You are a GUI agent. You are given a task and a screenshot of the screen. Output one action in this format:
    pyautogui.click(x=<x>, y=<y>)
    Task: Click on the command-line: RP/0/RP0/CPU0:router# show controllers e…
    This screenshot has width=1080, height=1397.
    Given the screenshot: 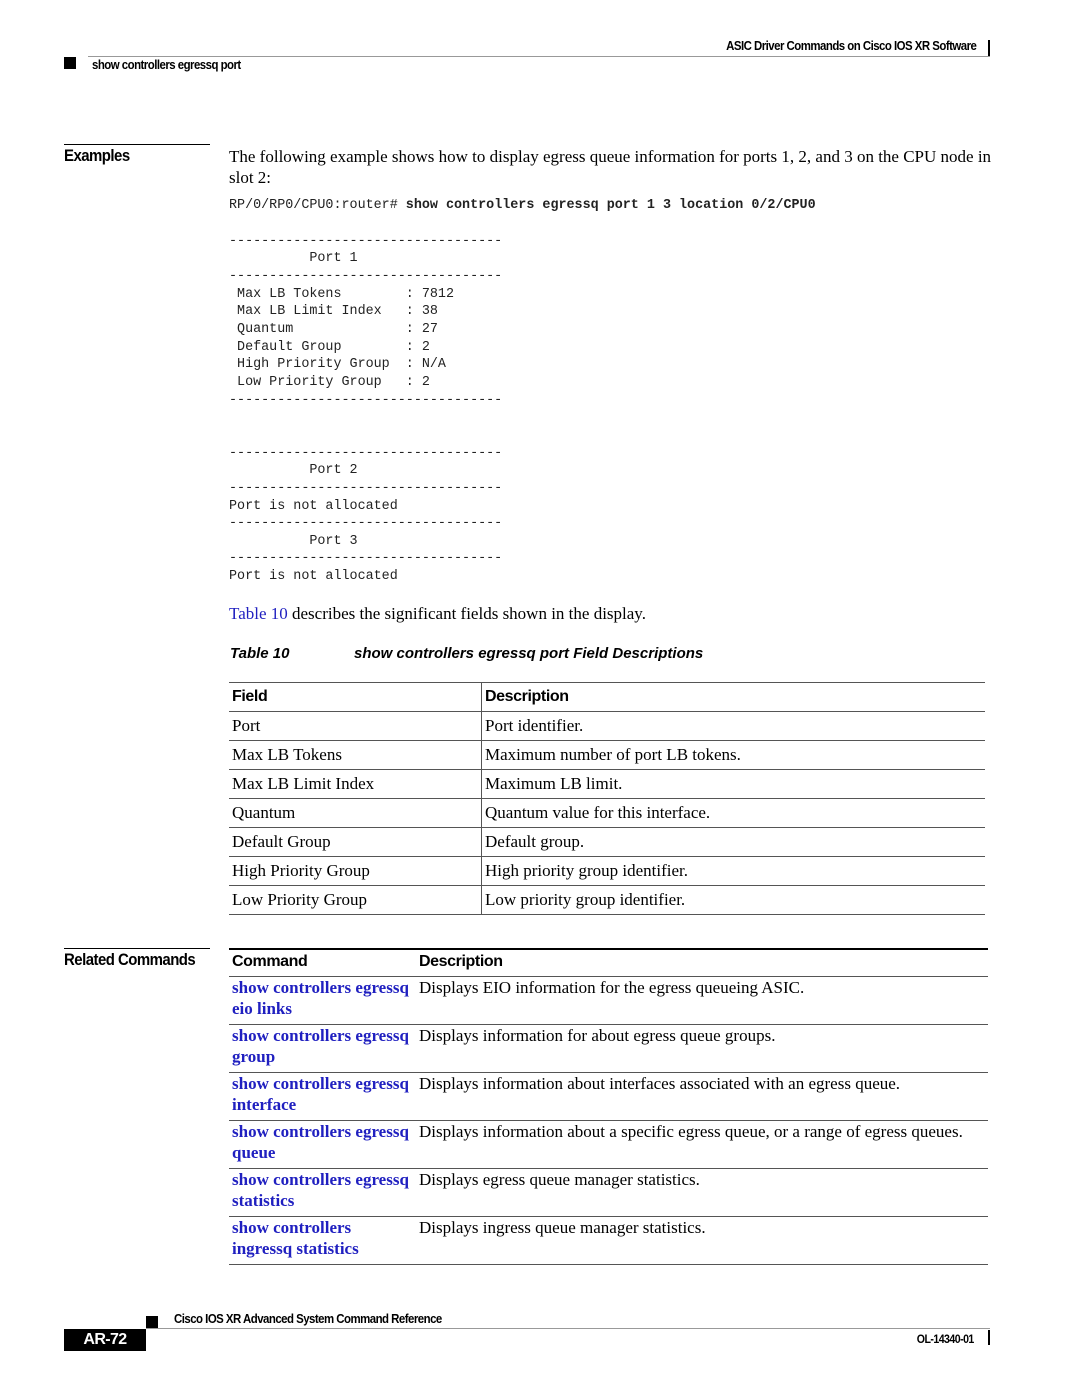 What is the action you would take?
    pyautogui.click(x=522, y=205)
    